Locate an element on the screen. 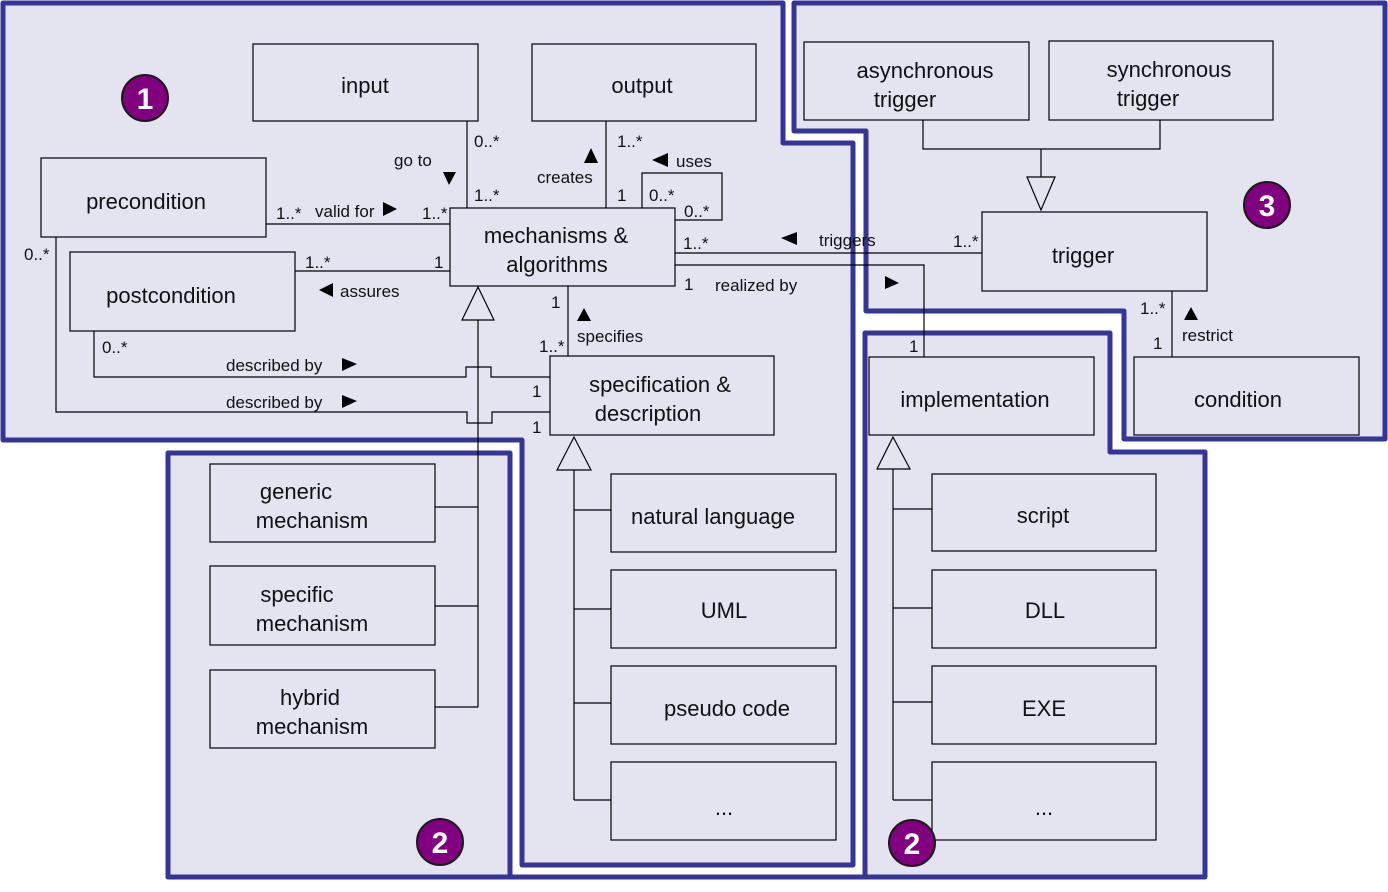  region-2-right-badge: 2 is located at coordinates (912, 843).